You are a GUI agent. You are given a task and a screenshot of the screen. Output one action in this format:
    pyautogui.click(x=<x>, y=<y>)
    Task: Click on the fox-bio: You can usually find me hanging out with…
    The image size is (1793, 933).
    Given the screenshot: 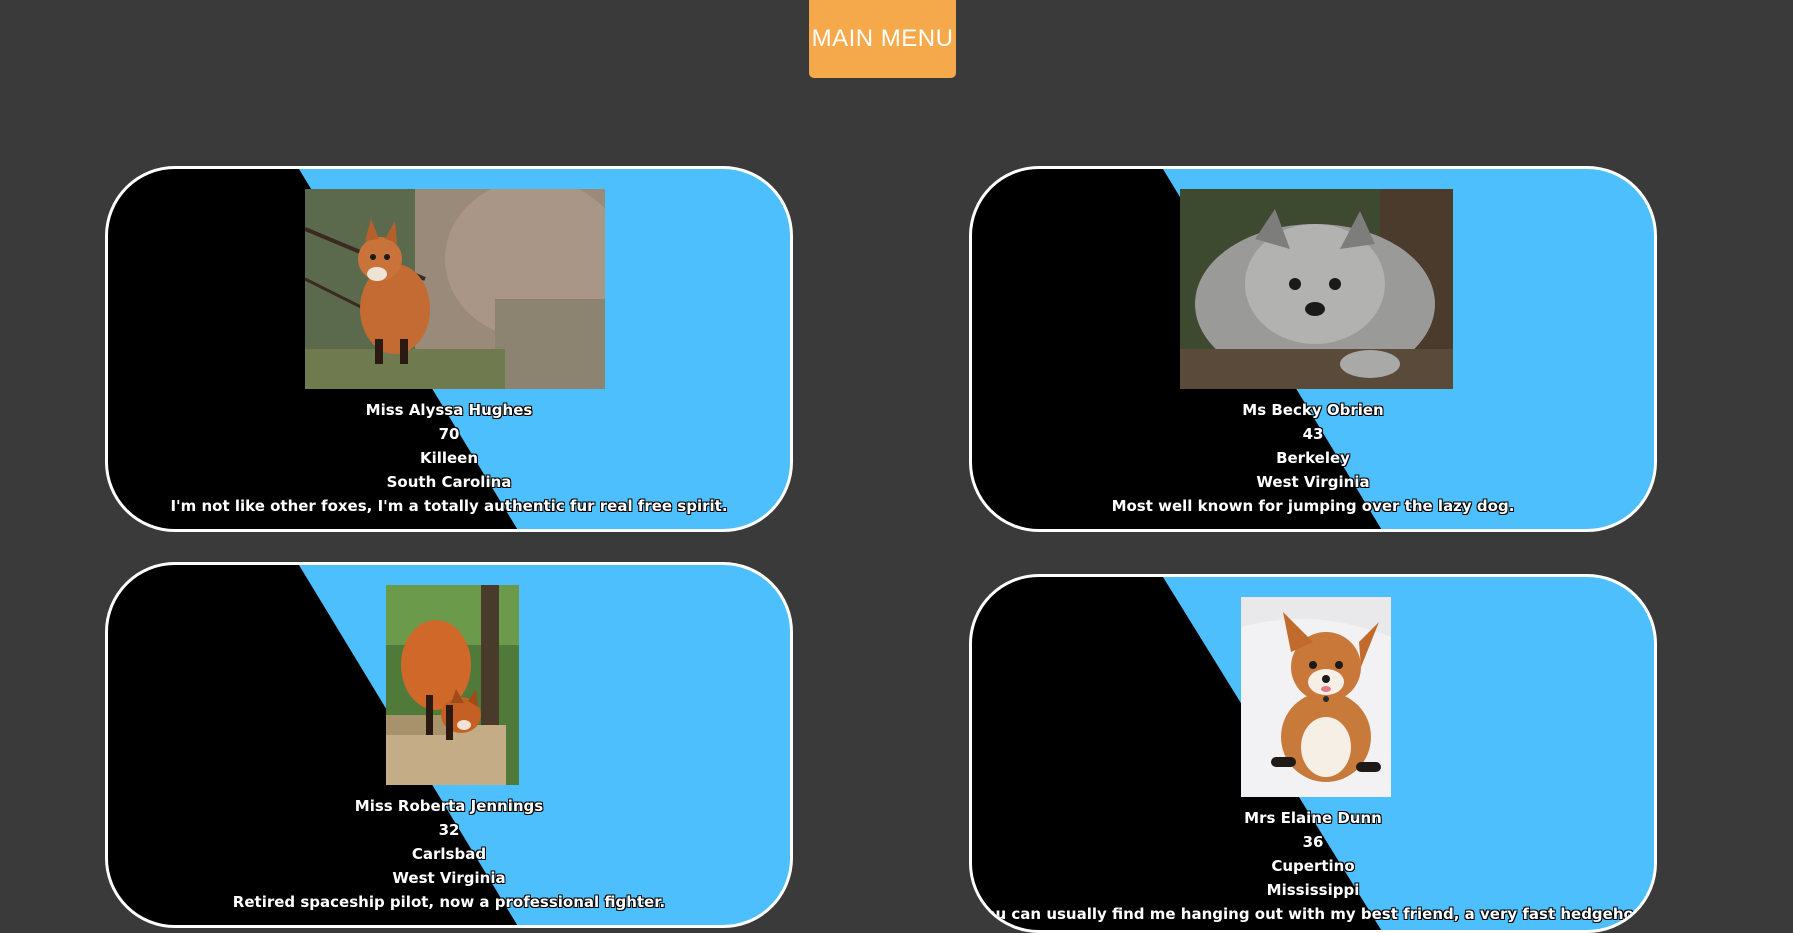 What is the action you would take?
    pyautogui.click(x=1313, y=914)
    